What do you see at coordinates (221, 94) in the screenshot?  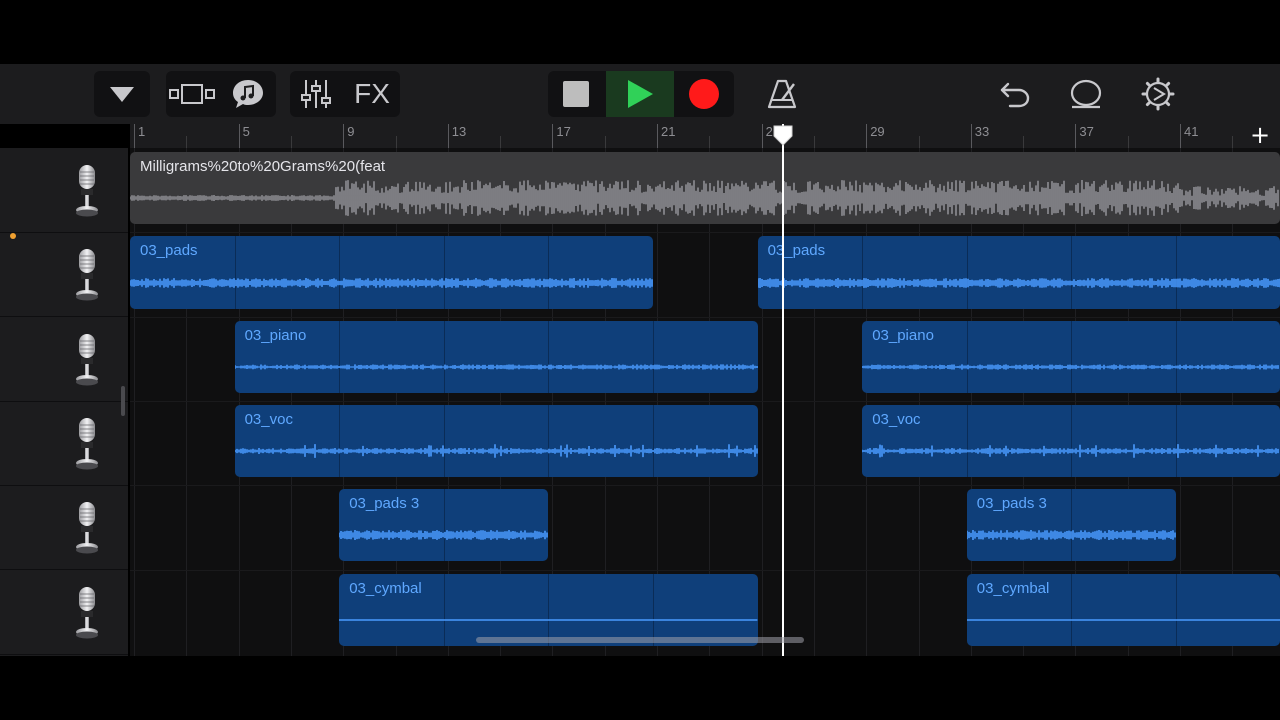 I see `view-group` at bounding box center [221, 94].